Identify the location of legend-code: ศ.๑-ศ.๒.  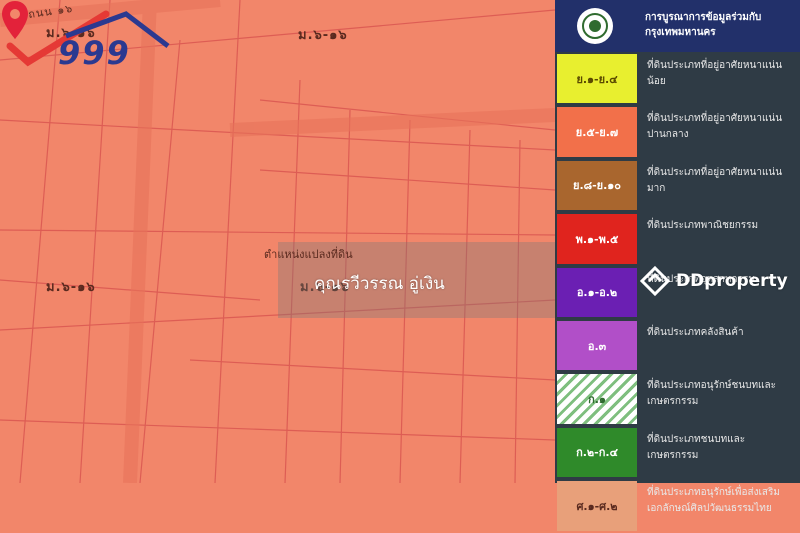
(597, 506).